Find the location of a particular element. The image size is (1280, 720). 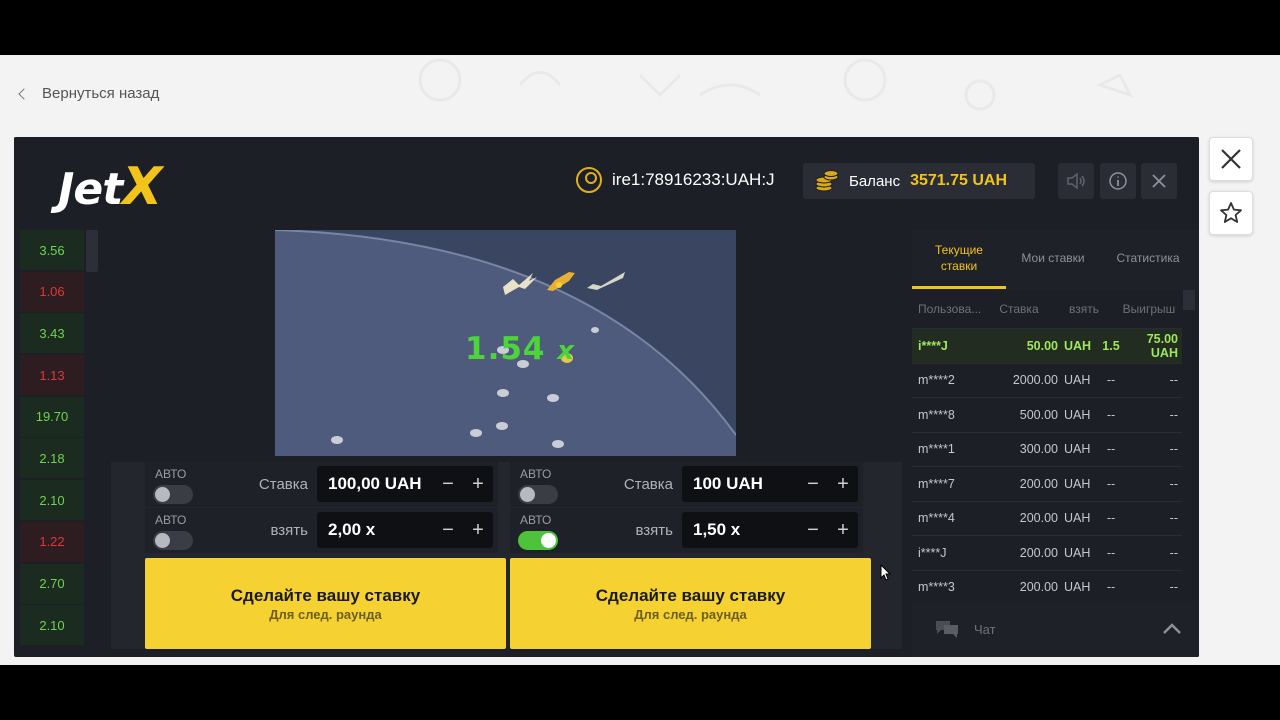

chevron-up-icon is located at coordinates (1172, 629).